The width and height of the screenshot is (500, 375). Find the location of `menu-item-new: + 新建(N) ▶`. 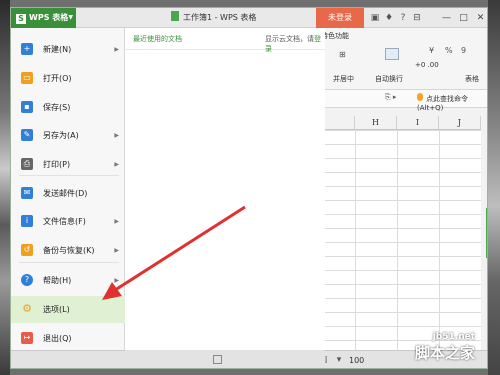

menu-item-new: + 新建(N) ▶ is located at coordinates (68, 49).